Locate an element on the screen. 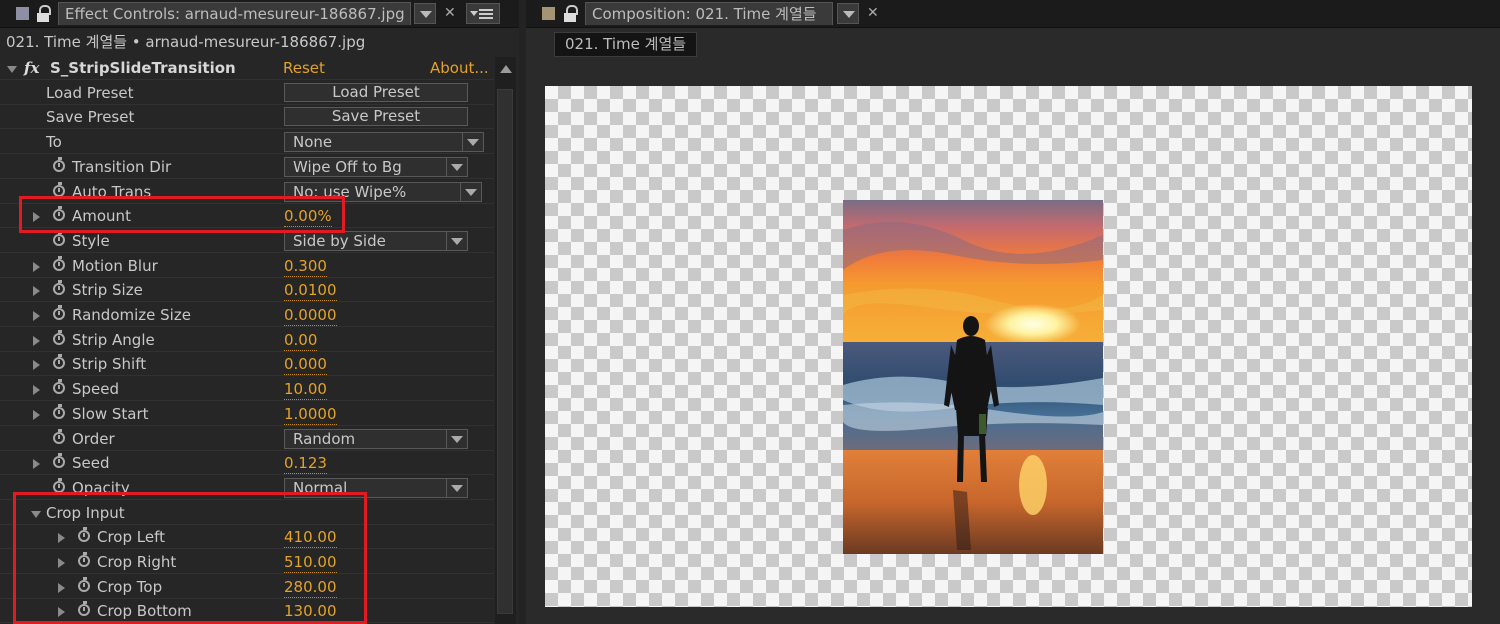 Image resolution: width=1500 pixels, height=624 pixels. tab-composition: Composition: 021. Time 계열들 is located at coordinates (709, 13).